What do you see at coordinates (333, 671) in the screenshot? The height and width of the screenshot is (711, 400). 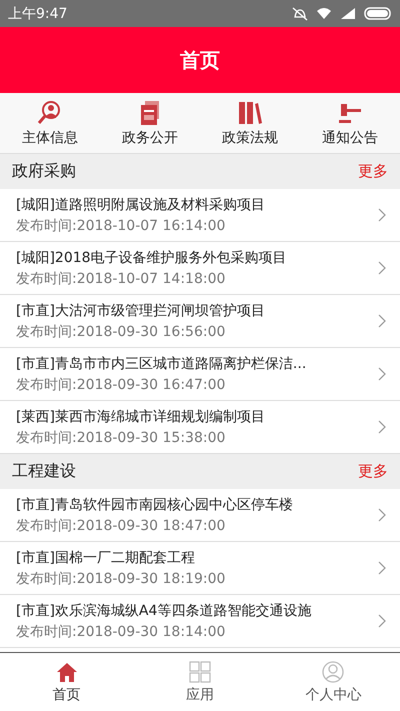 I see `user-icon` at bounding box center [333, 671].